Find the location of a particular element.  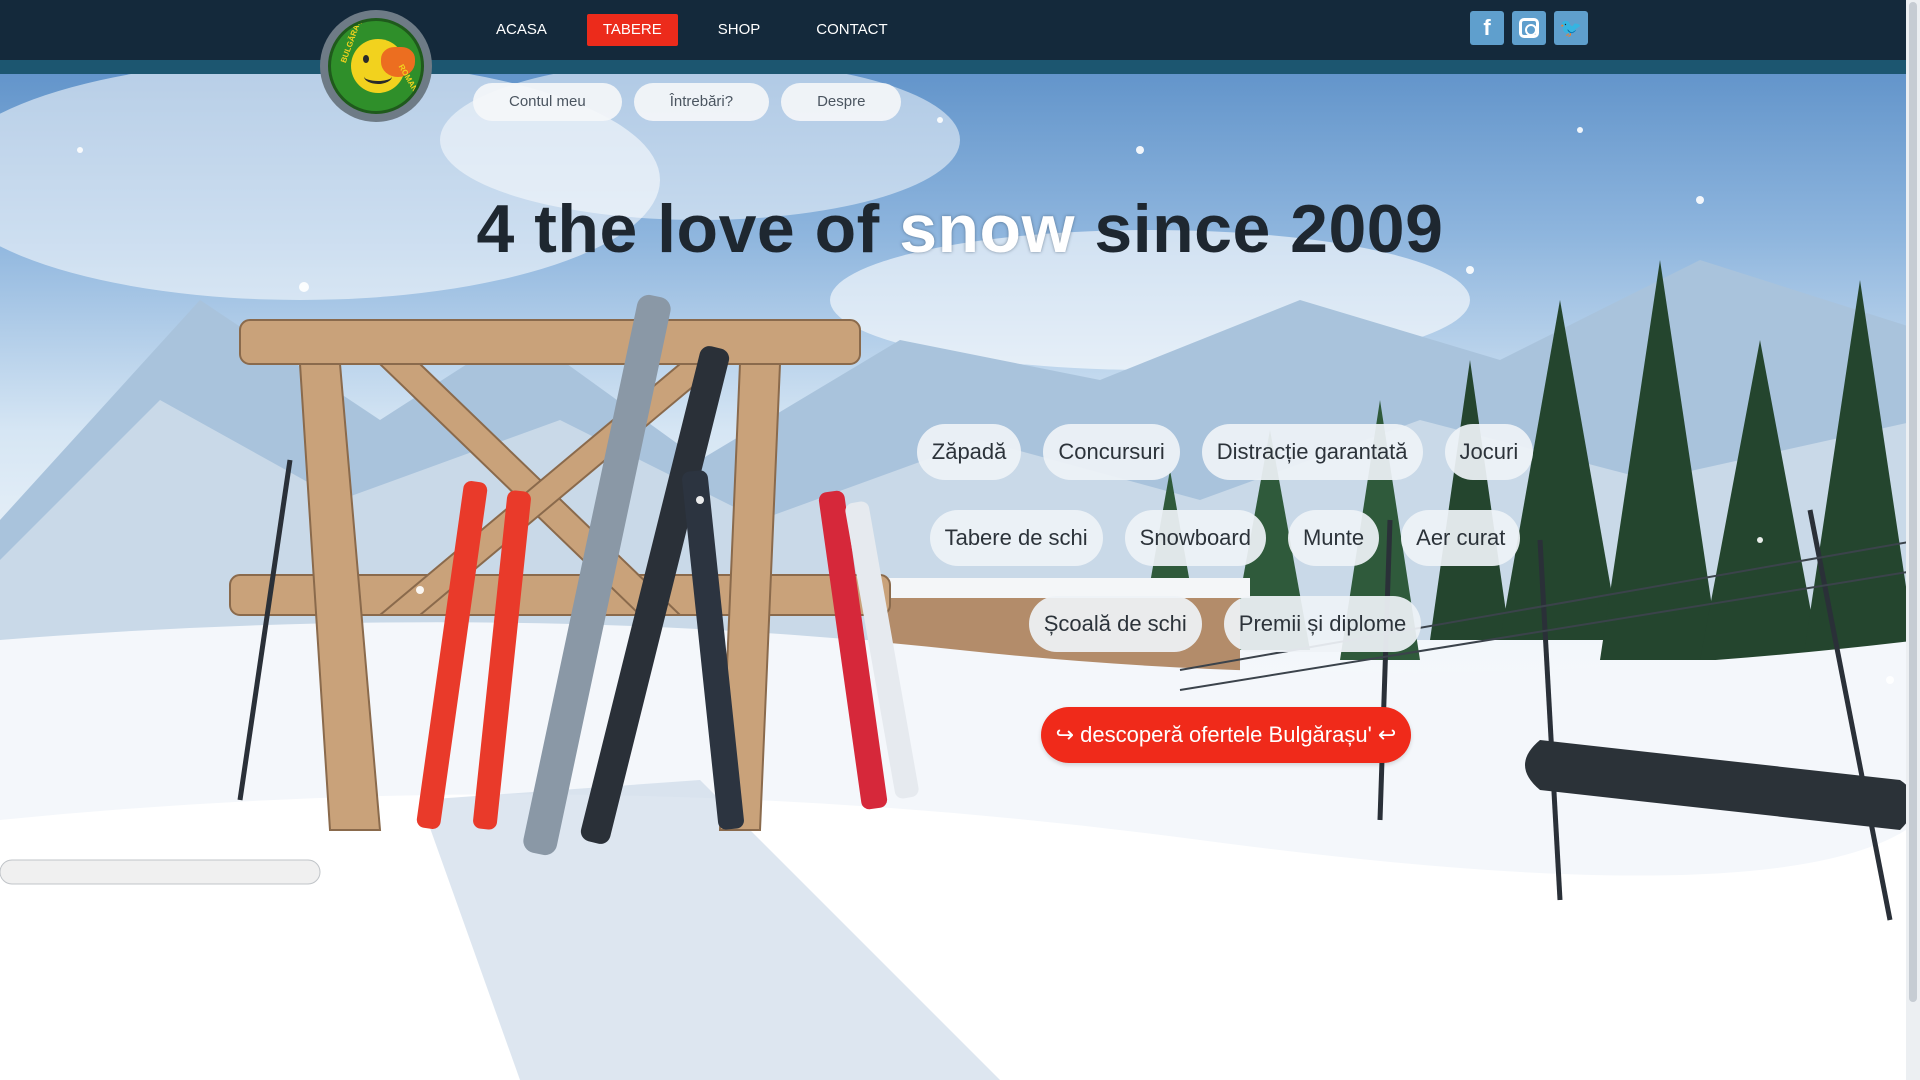

tag-tabere-de-schi: Tabere de schi is located at coordinates (1016, 538).